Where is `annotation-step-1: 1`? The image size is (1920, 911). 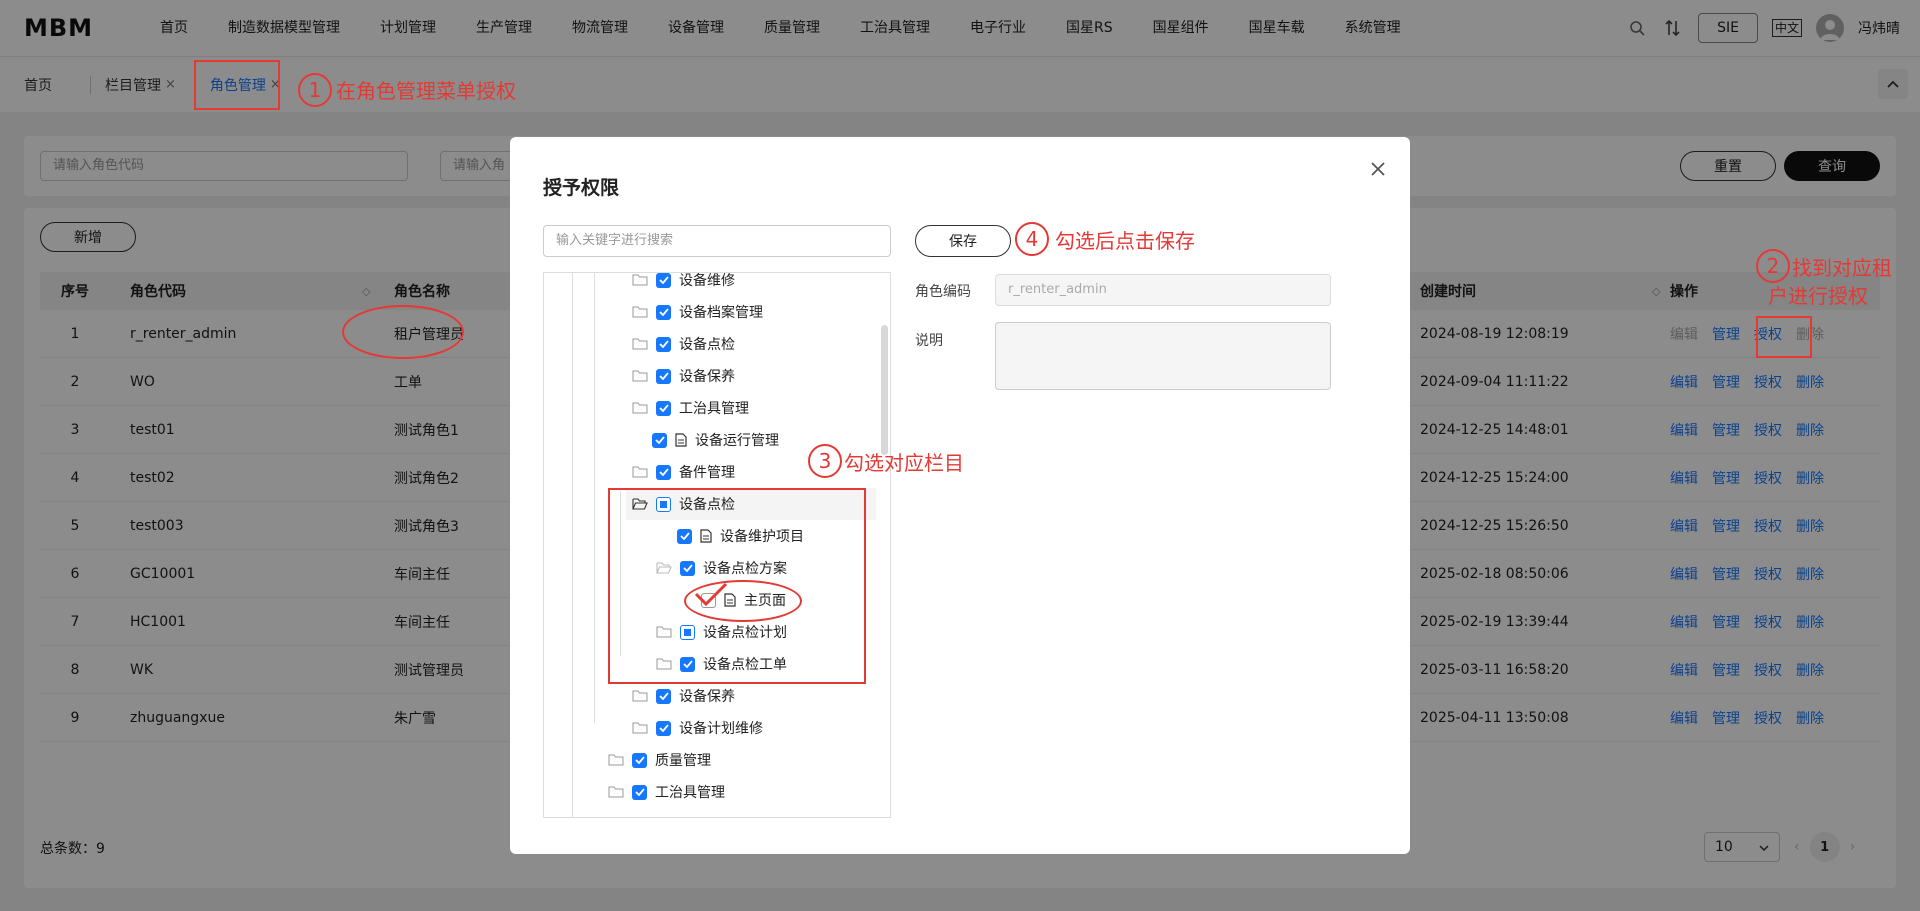
annotation-step-1: 1 is located at coordinates (315, 90).